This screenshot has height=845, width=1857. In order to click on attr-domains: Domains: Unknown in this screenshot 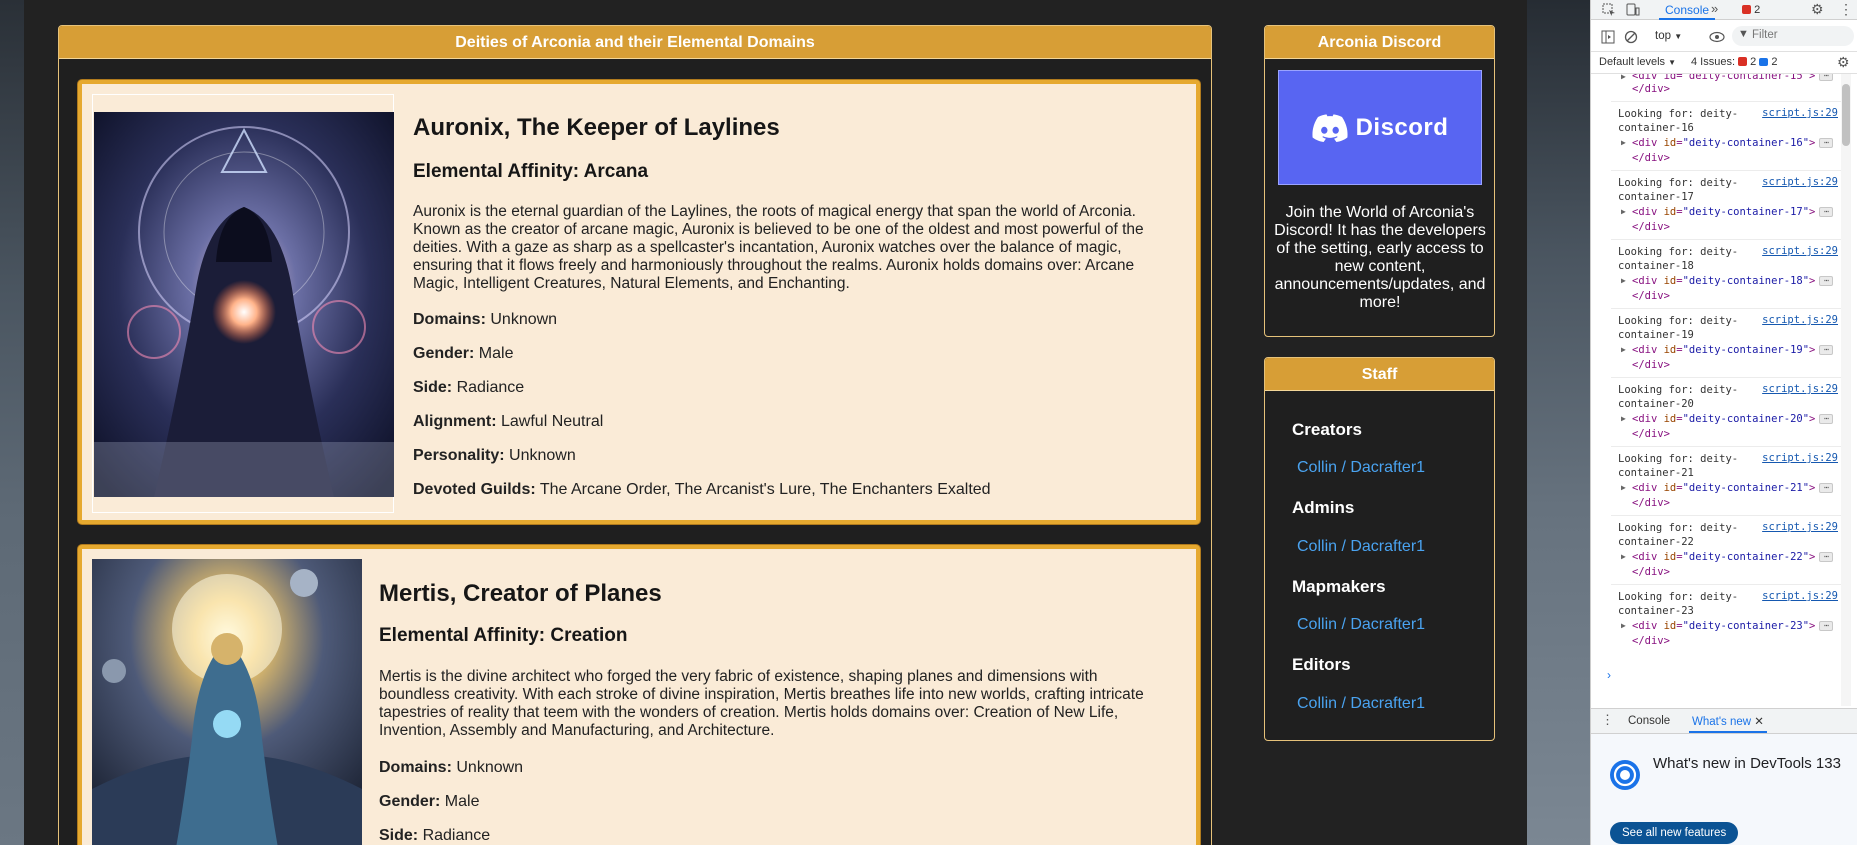, I will do `click(485, 320)`.